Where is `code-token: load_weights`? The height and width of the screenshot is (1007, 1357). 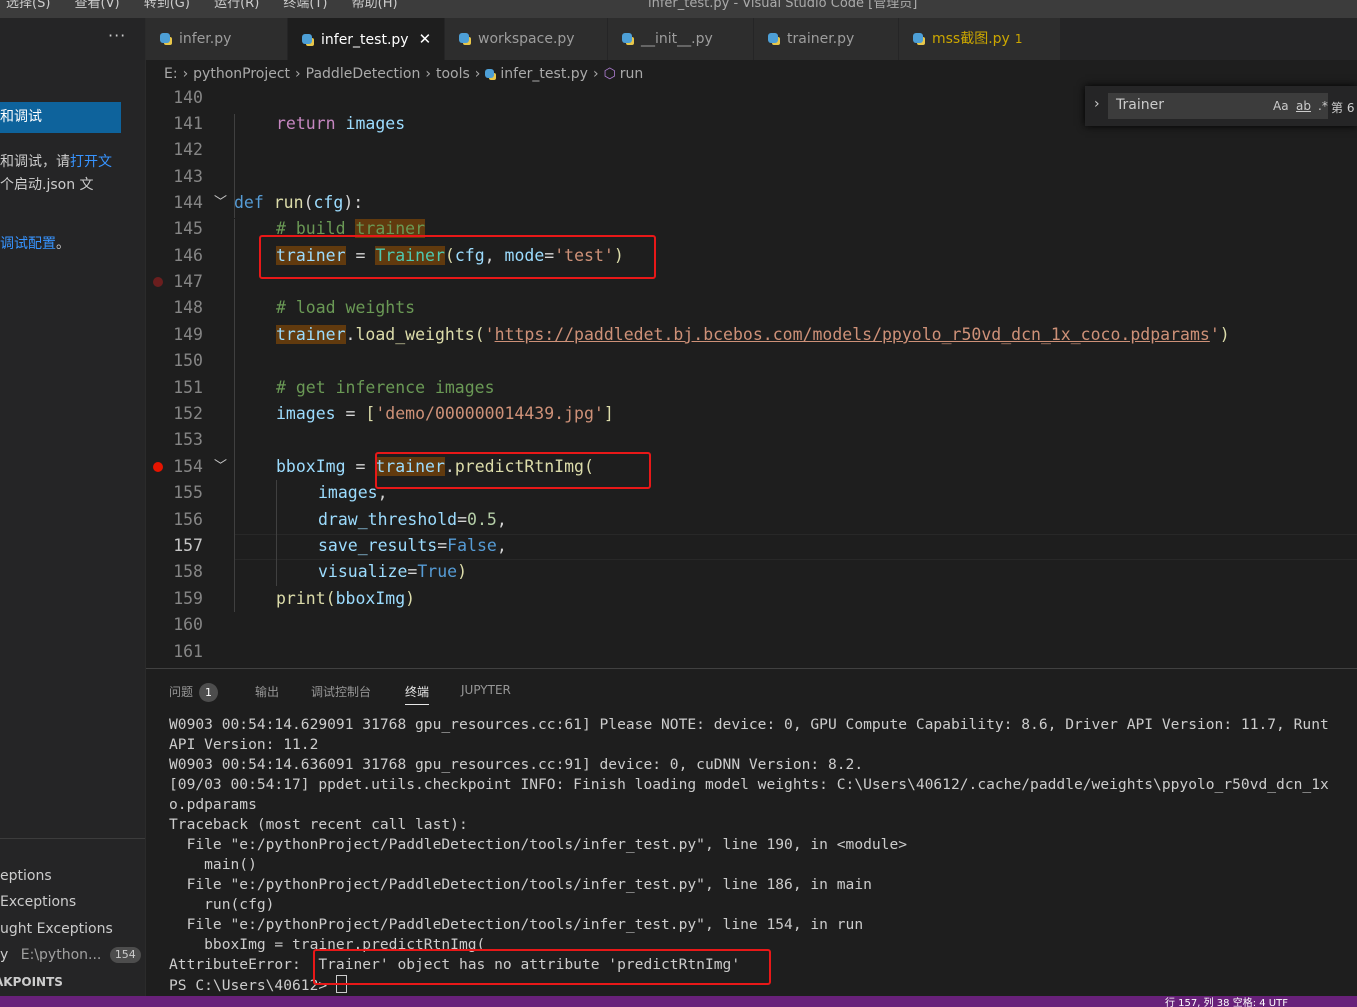
code-token: load_weights is located at coordinates (415, 334).